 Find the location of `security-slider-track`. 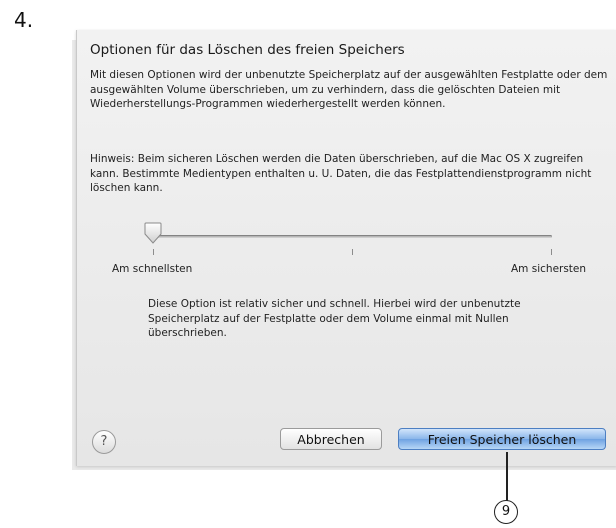

security-slider-track is located at coordinates (352, 236).